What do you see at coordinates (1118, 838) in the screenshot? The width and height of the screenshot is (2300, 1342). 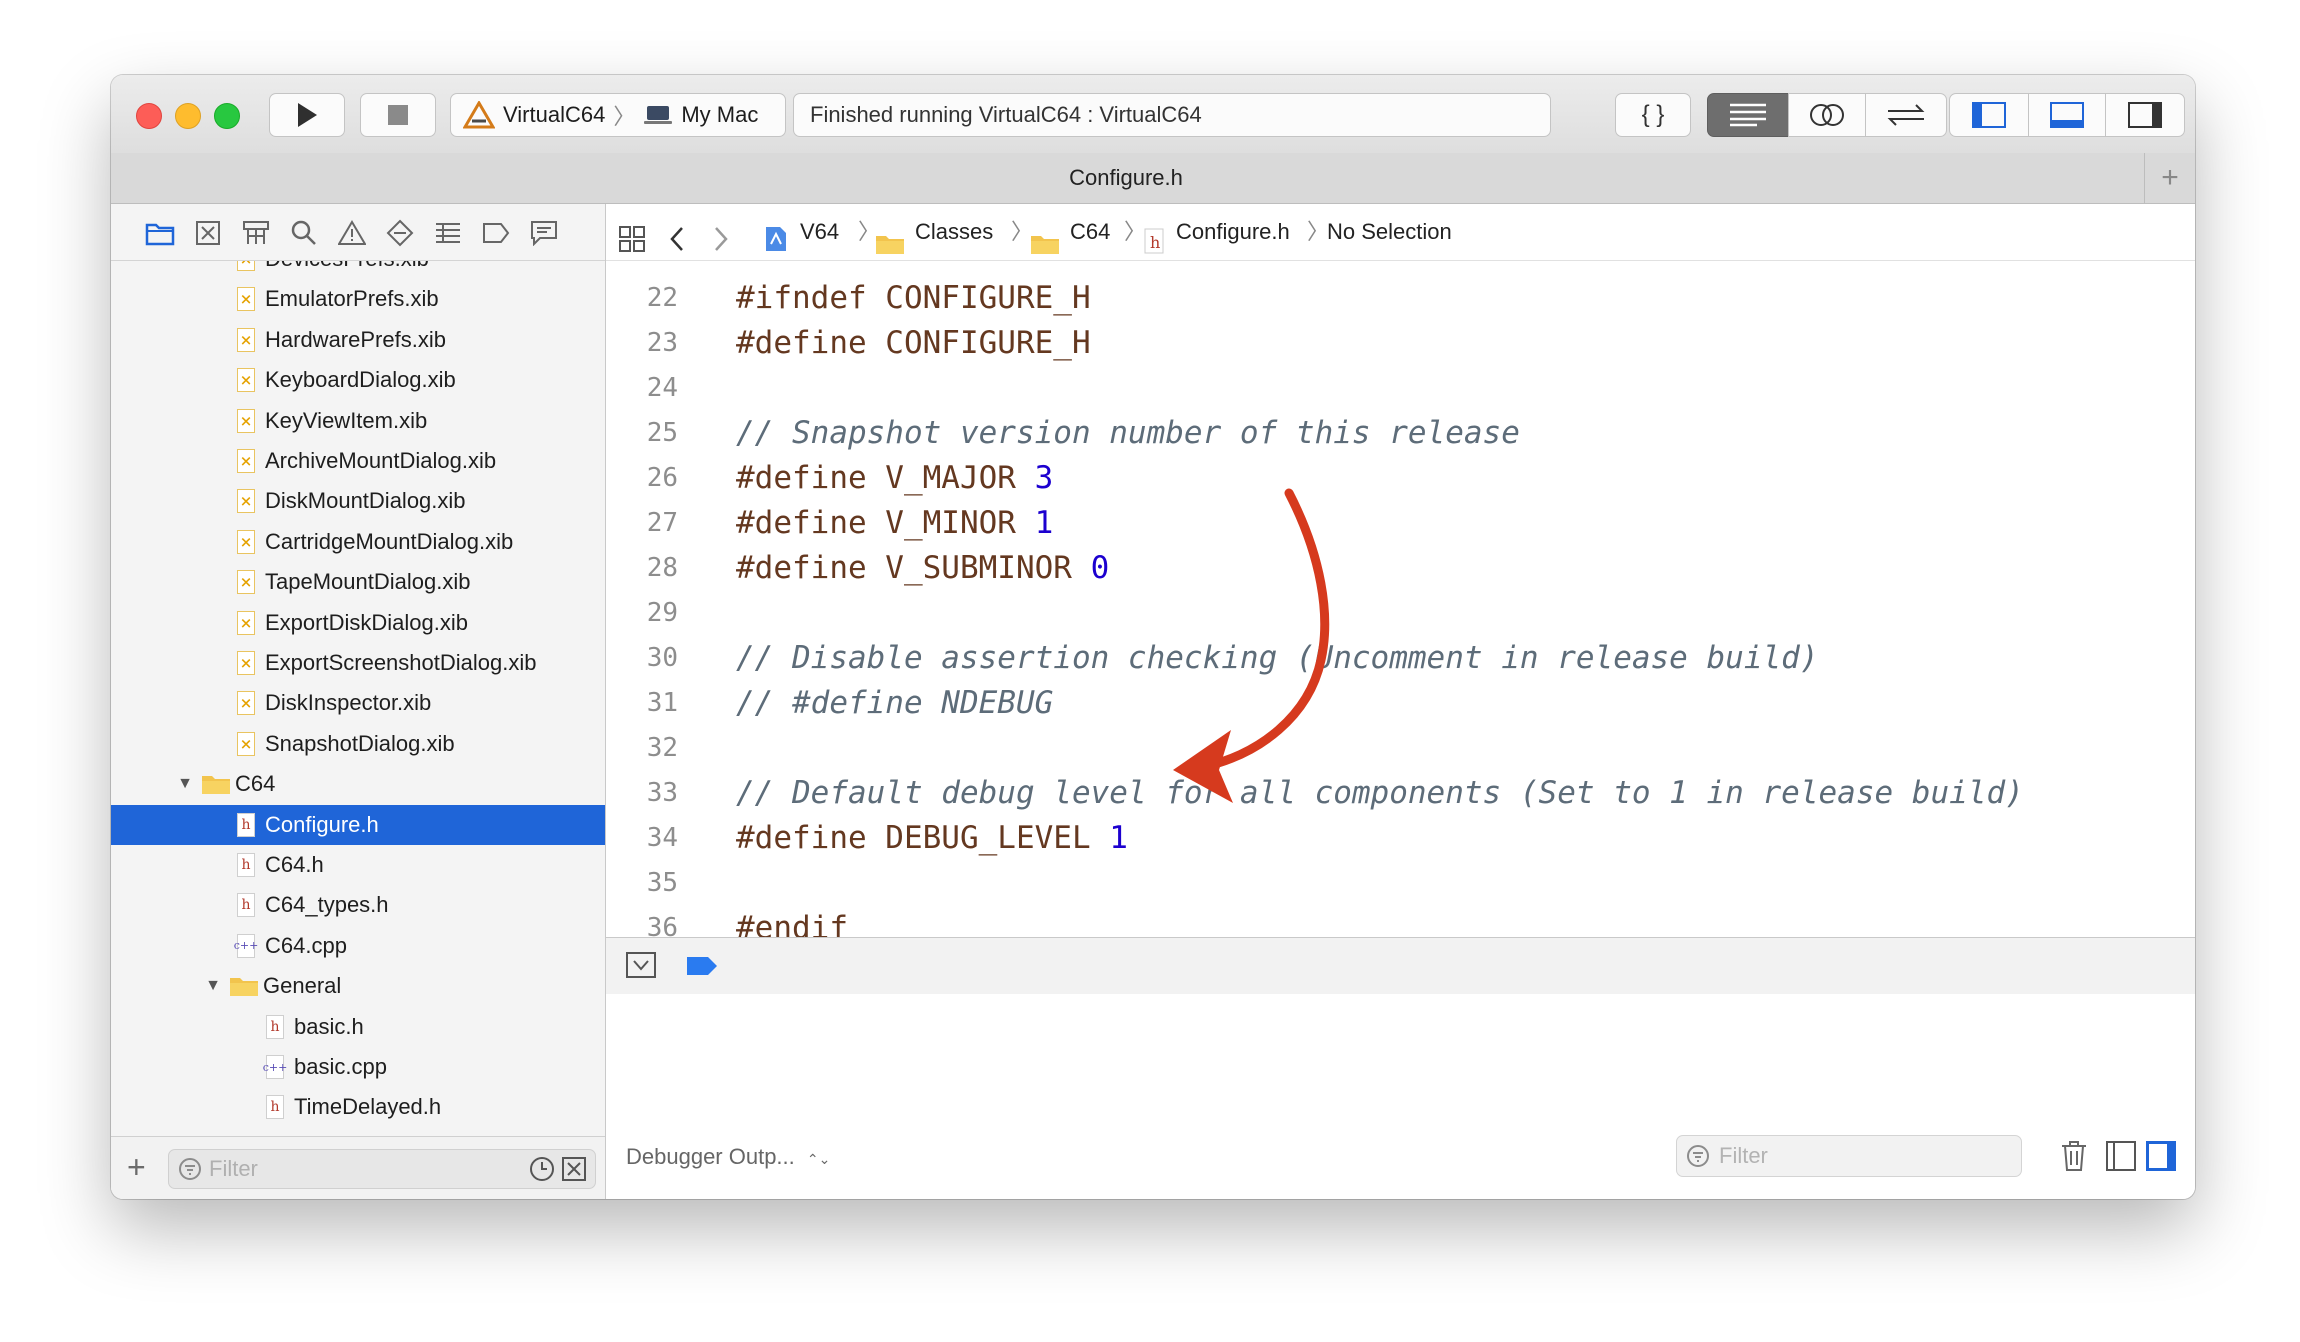 I see `code-number: 1` at bounding box center [1118, 838].